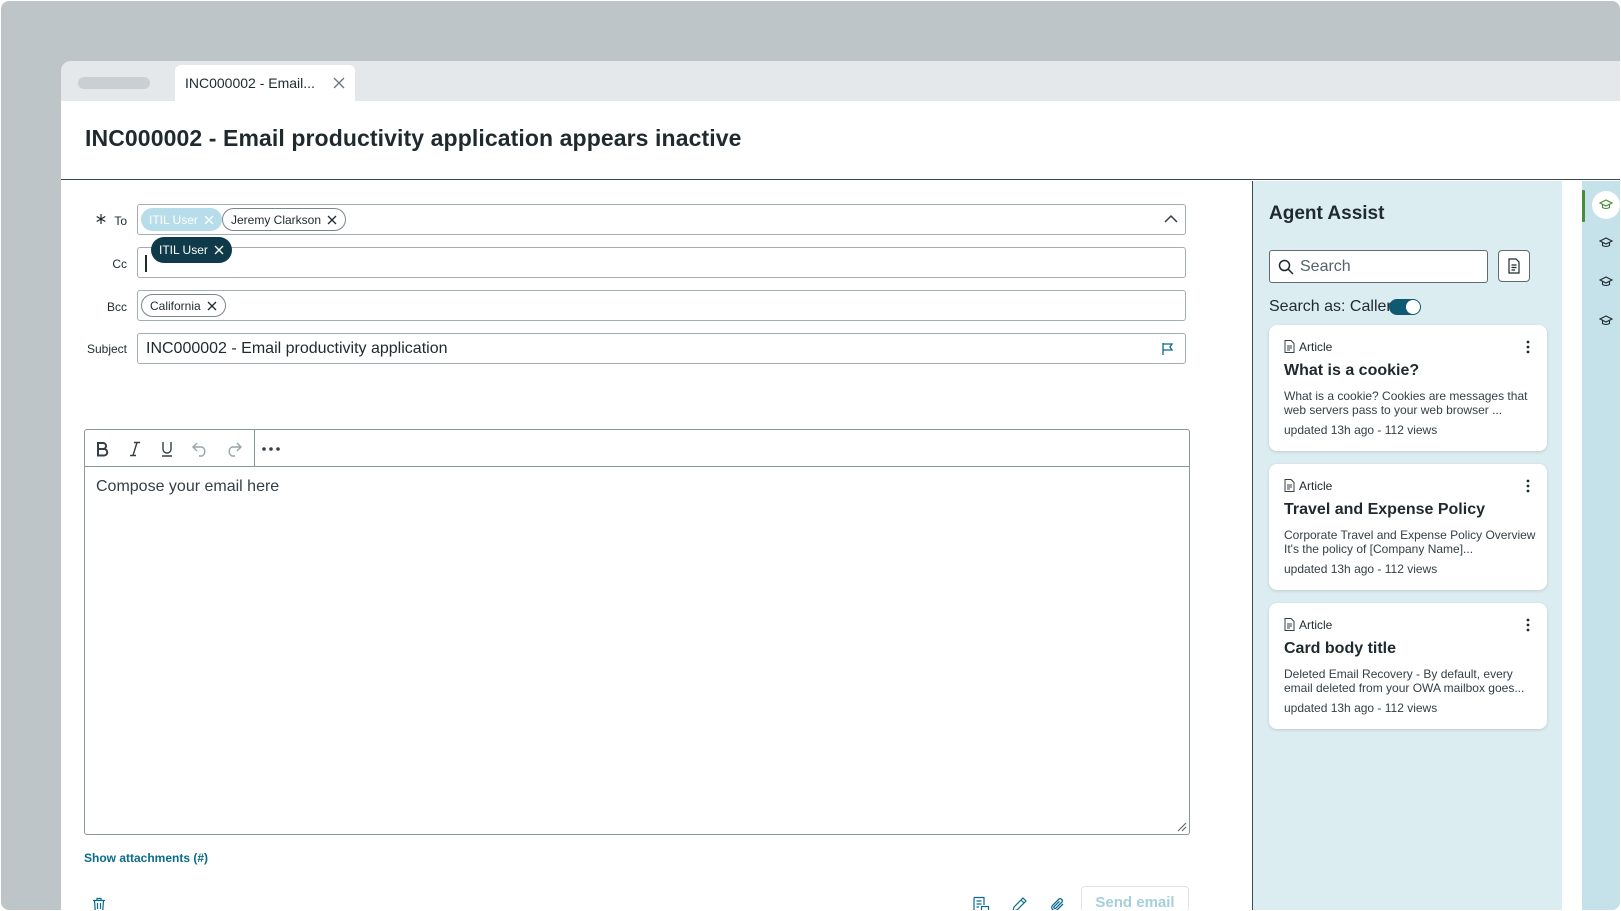  I want to click on to-label: To, so click(120, 221).